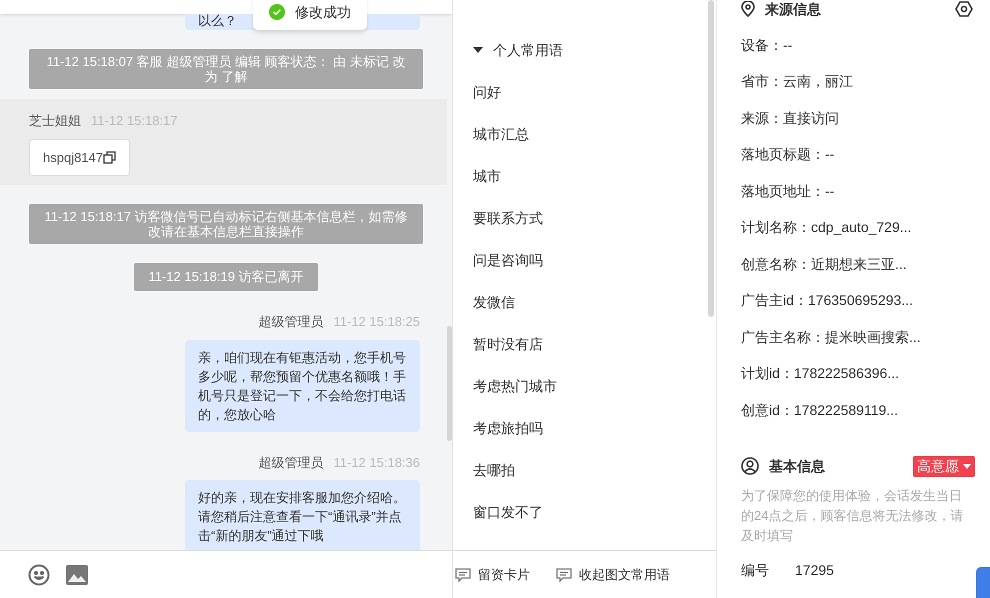 The image size is (990, 598). Describe the element at coordinates (302, 386) in the screenshot. I see `message-bubble: 亲，咱们现在有钜惠活动，您手机号多少呢，帮您预留个优惠名额哦！手机号只是登记一下，不会给您打电话的，您放心哈` at that location.